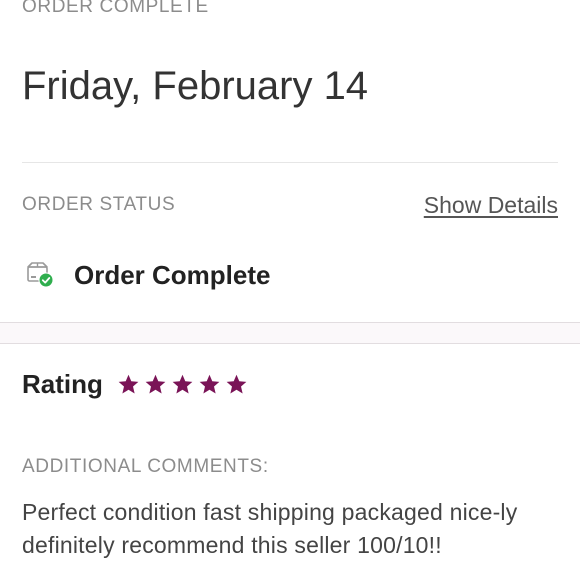 The height and width of the screenshot is (580, 580). Describe the element at coordinates (172, 274) in the screenshot. I see `order-status-text: Order Complete` at that location.